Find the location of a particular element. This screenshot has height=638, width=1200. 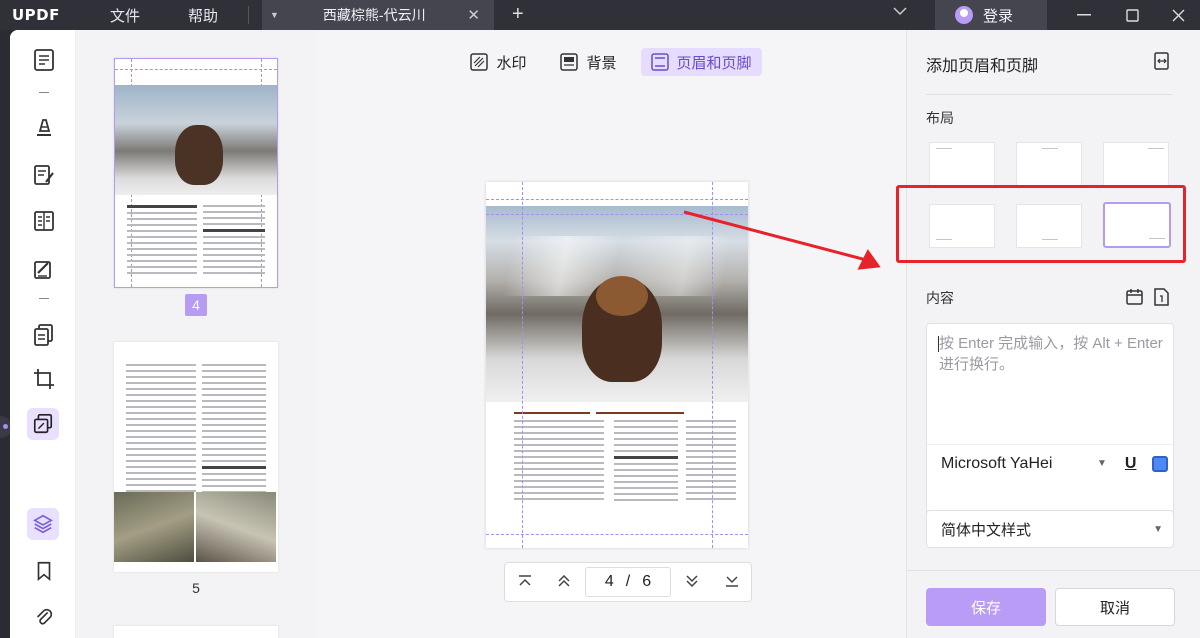

crop-icon is located at coordinates (44, 379).